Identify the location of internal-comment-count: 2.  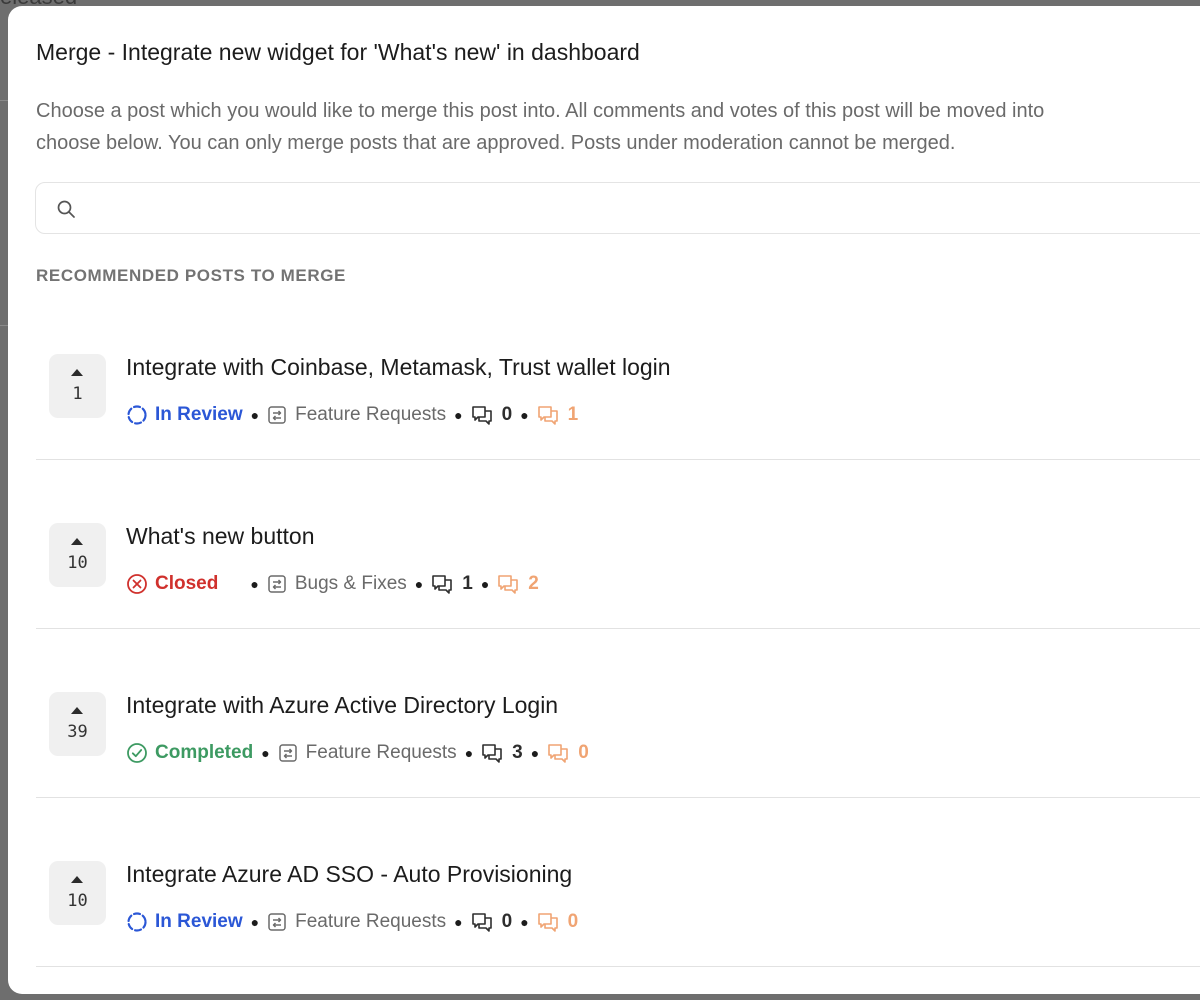
(518, 584).